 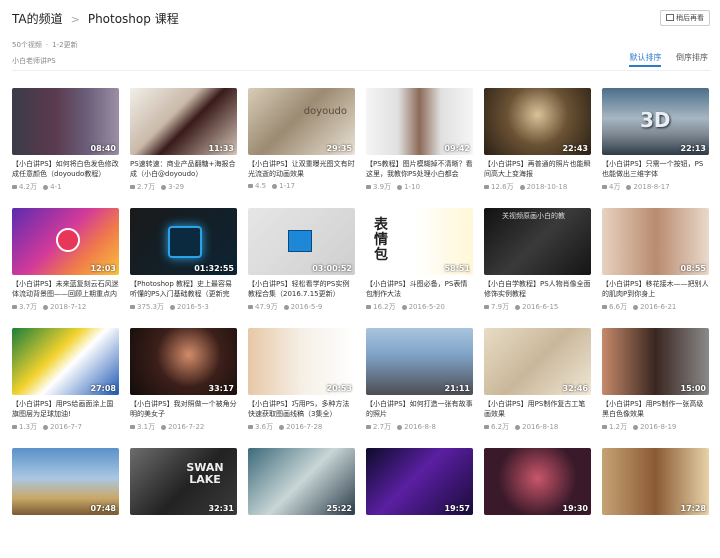 What do you see at coordinates (214, 268) in the screenshot?
I see `video-duration: 01:32:55` at bounding box center [214, 268].